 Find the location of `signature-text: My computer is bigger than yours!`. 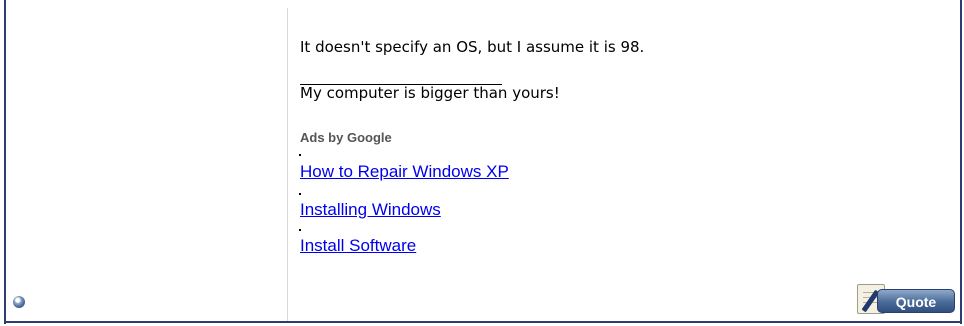

signature-text: My computer is bigger than yours! is located at coordinates (430, 93).